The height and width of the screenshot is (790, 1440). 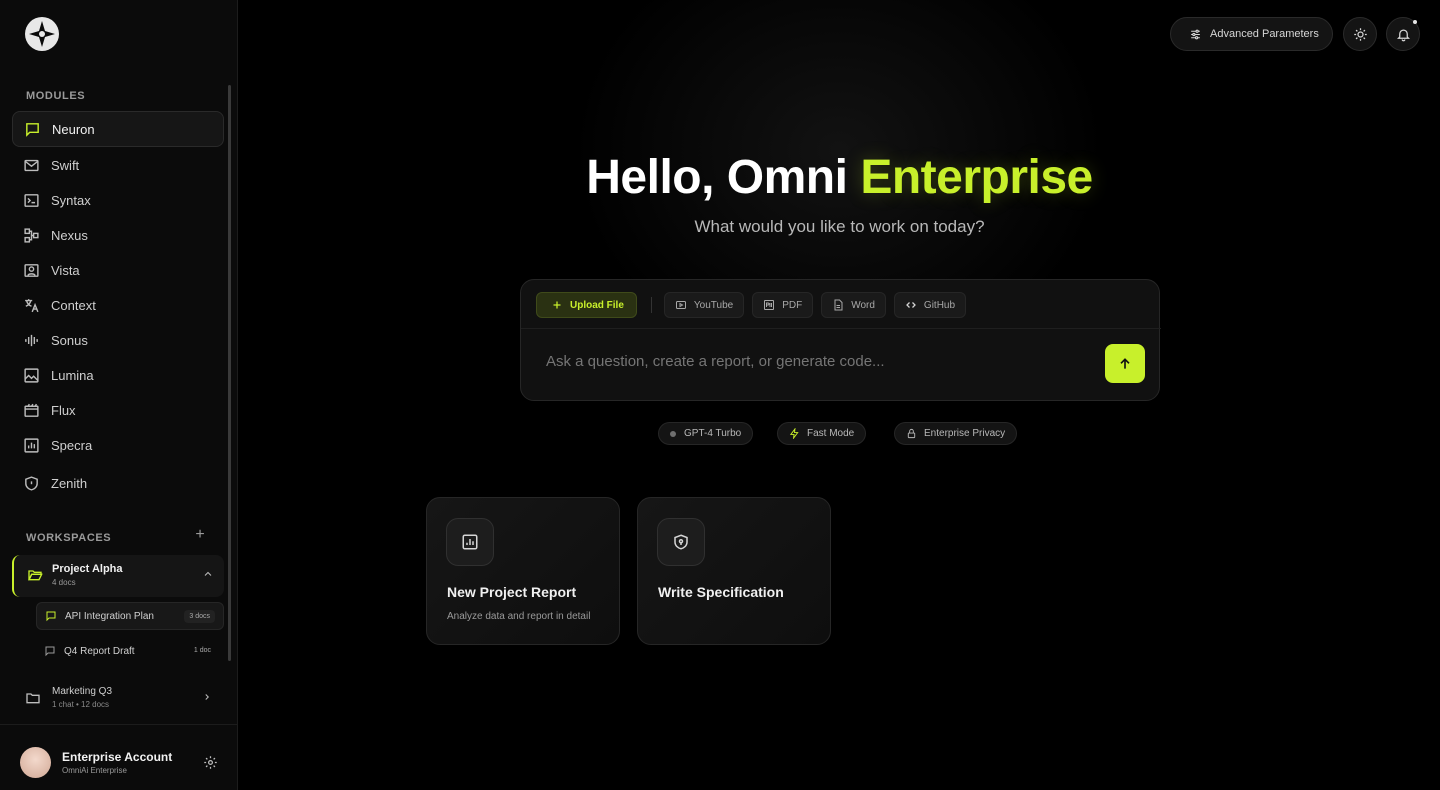 I want to click on sidebar-item-zenith: Zenith, so click(x=118, y=483).